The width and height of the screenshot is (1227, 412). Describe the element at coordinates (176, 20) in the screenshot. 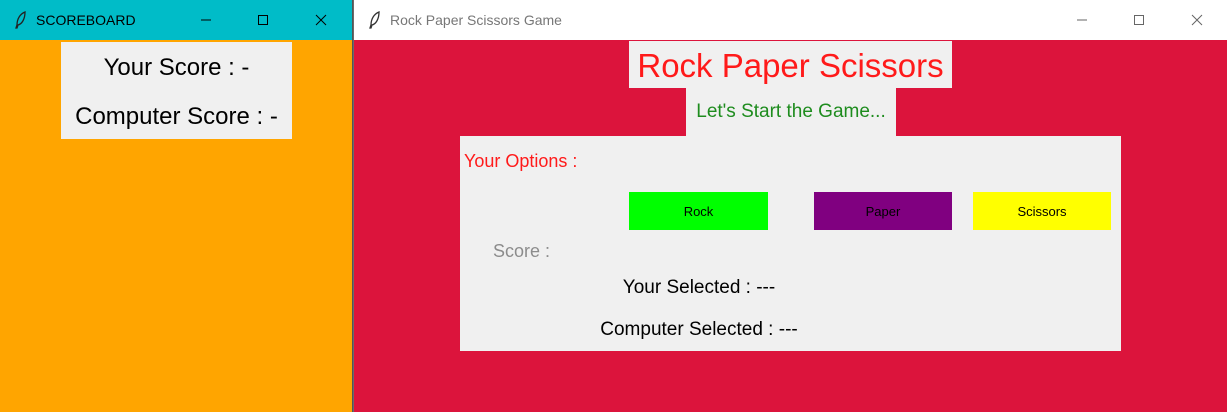

I see `scoreboard-titlebar: SCOREBOARD` at that location.